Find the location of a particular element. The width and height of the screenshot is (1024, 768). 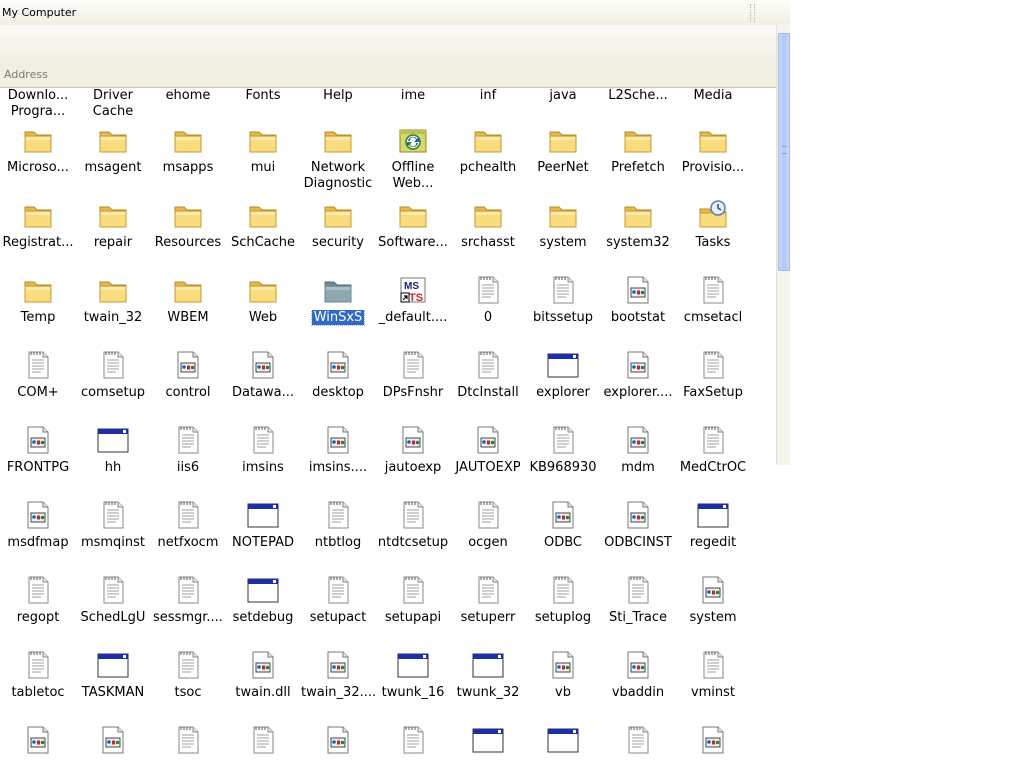

scrollbar-thumb is located at coordinates (784, 152).